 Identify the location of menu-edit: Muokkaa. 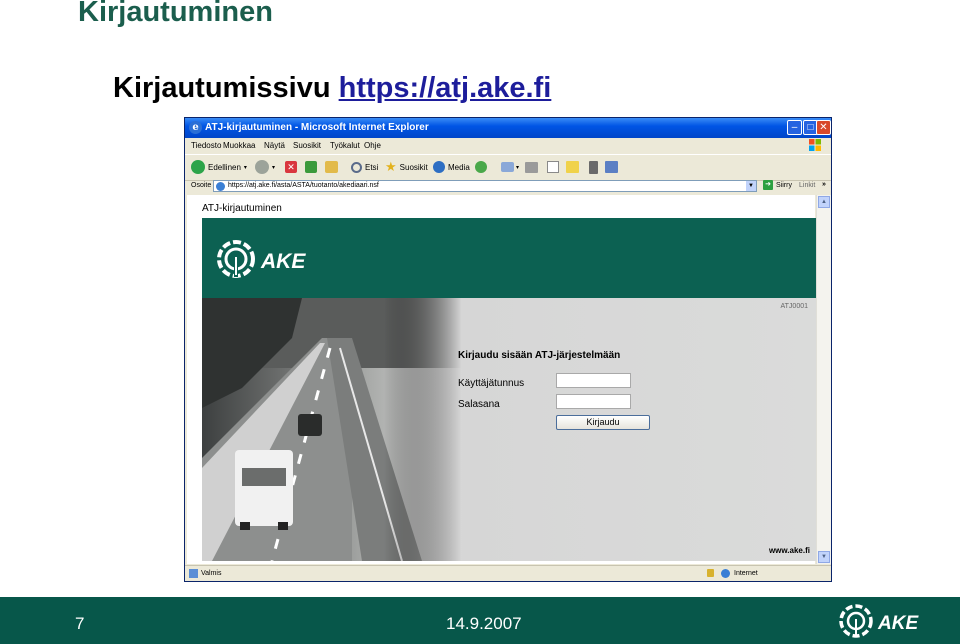
(239, 145).